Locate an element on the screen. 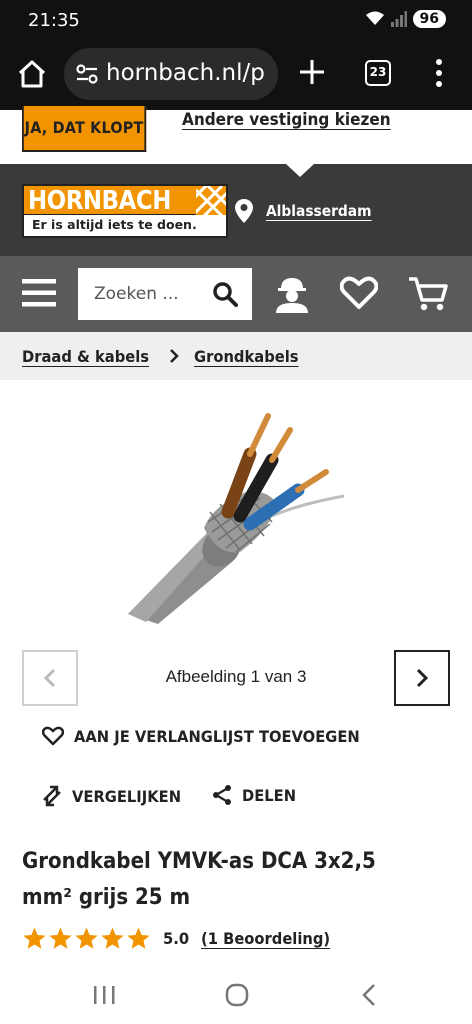 This screenshot has width=472, height=1024. share-button: DELEN is located at coordinates (256, 795).